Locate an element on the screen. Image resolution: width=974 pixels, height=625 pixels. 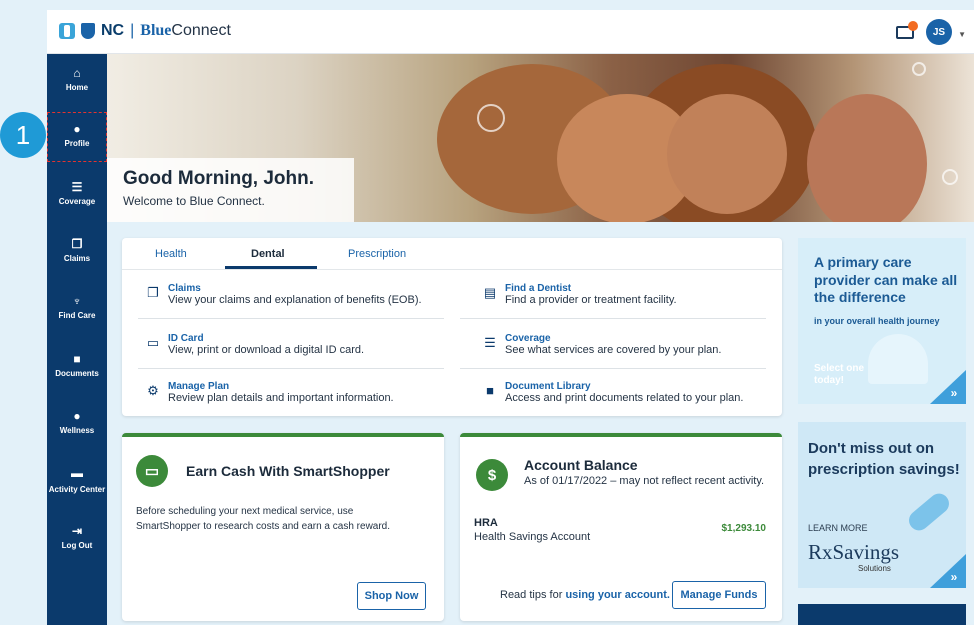
sidebar-item-find-care: ♆ Find Care is located at coordinates (77, 307).